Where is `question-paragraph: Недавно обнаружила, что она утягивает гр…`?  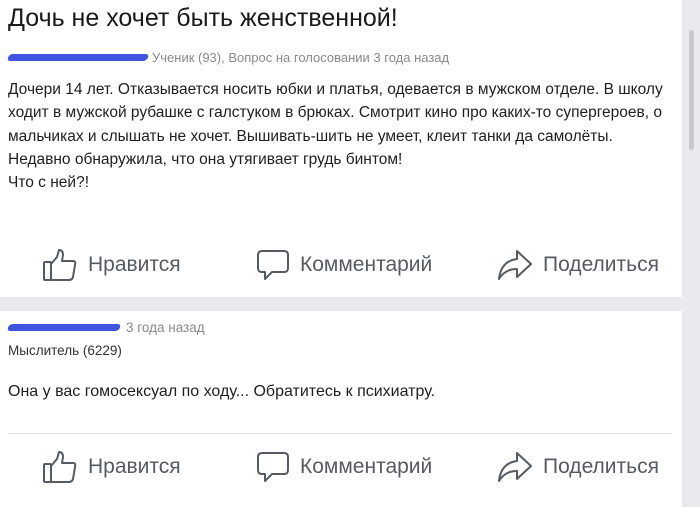 question-paragraph: Недавно обнаружила, что она утягивает гр… is located at coordinates (205, 159).